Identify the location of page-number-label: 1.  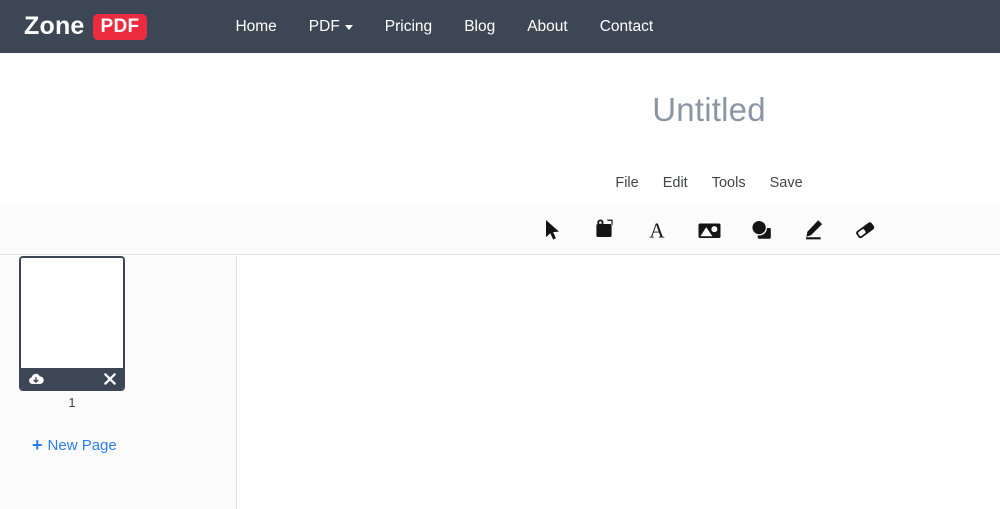
(72, 403).